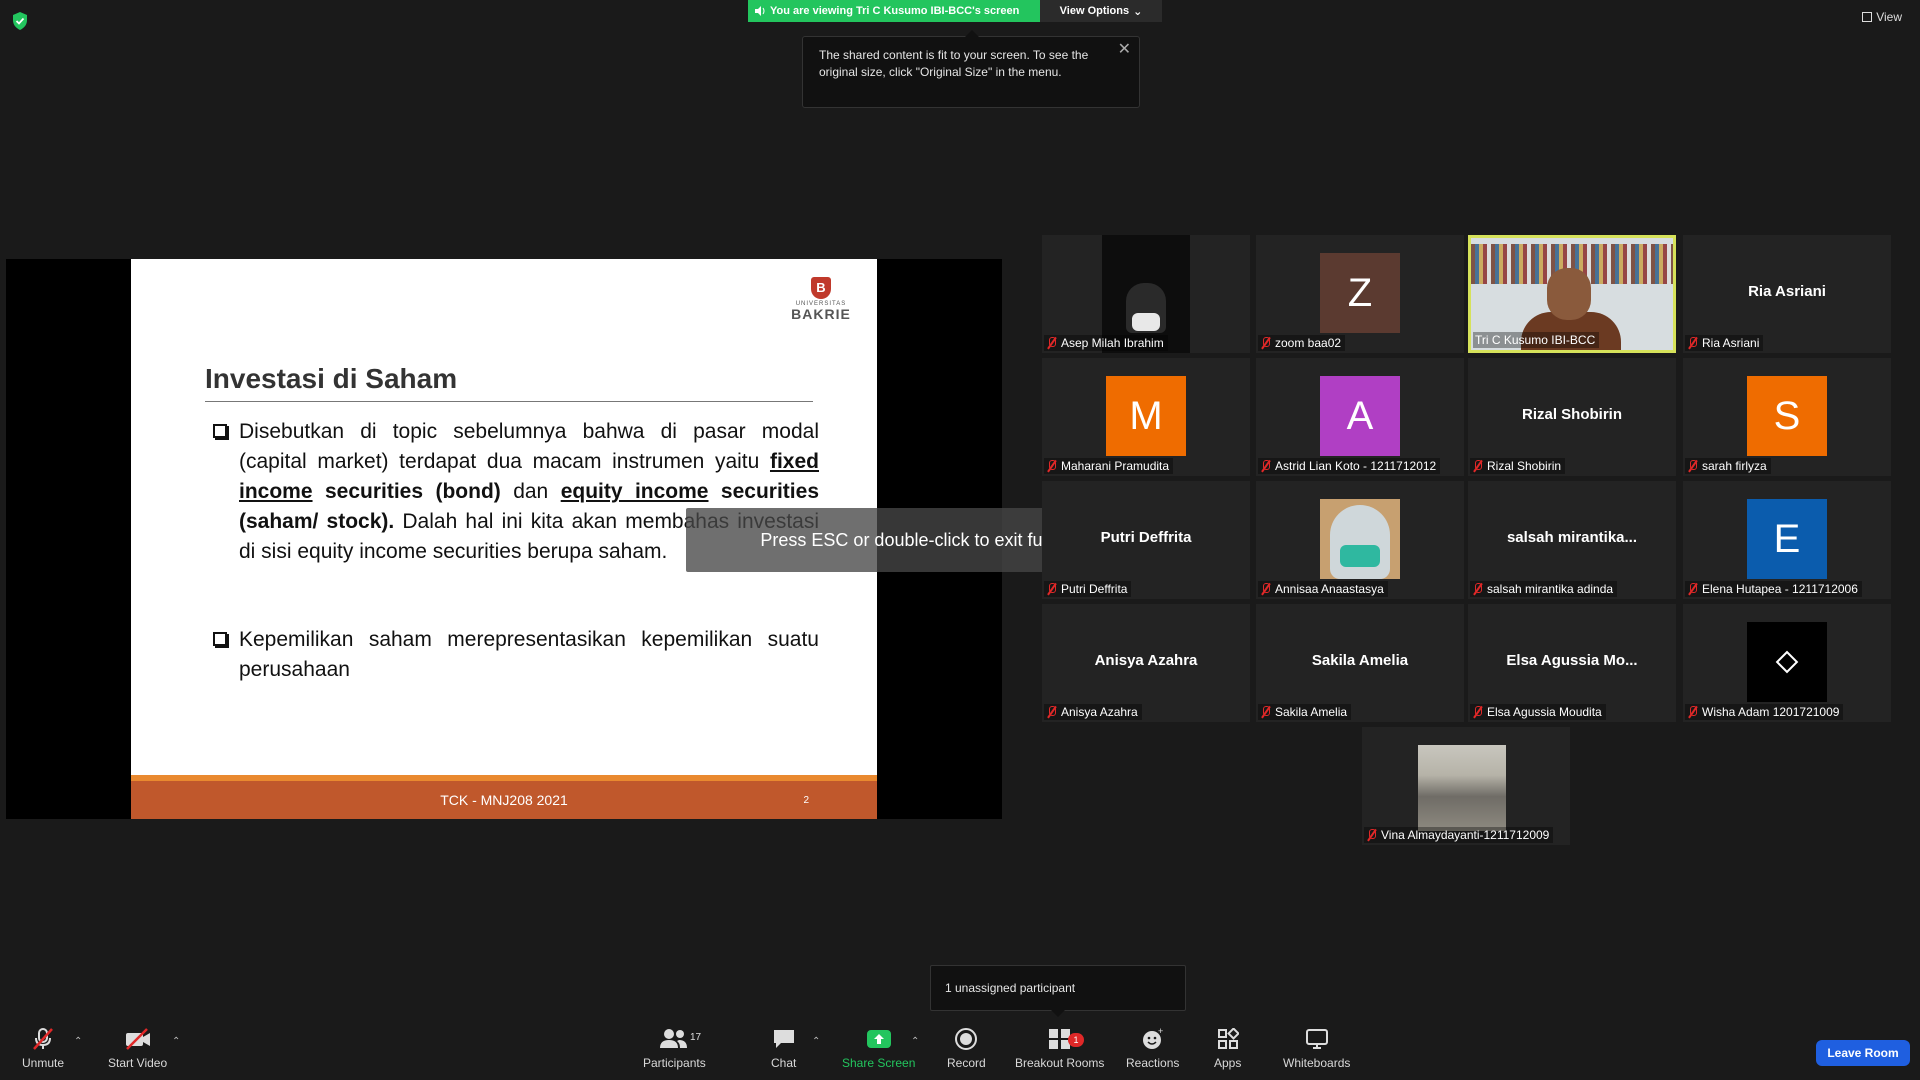 The height and width of the screenshot is (1080, 1920). I want to click on breakout-rooms-badge: 1, so click(1076, 1040).